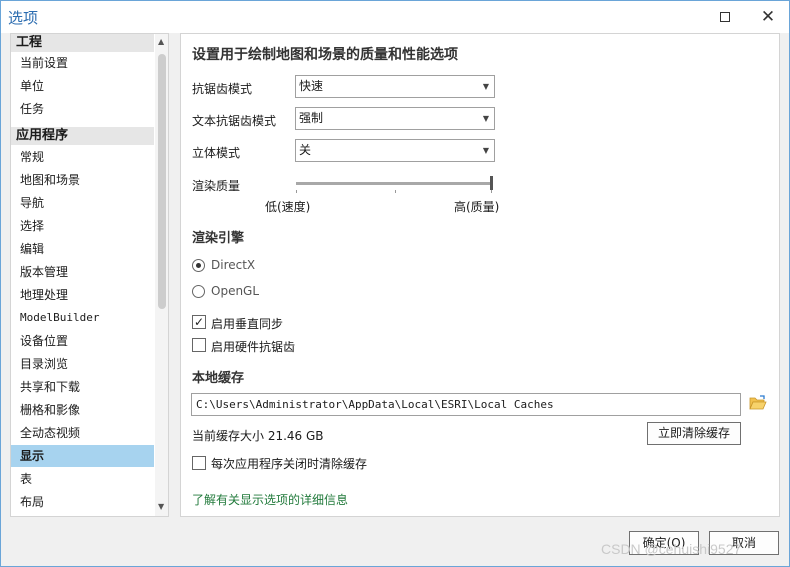 This screenshot has width=790, height=567. What do you see at coordinates (198, 265) in the screenshot?
I see `directx-radio` at bounding box center [198, 265].